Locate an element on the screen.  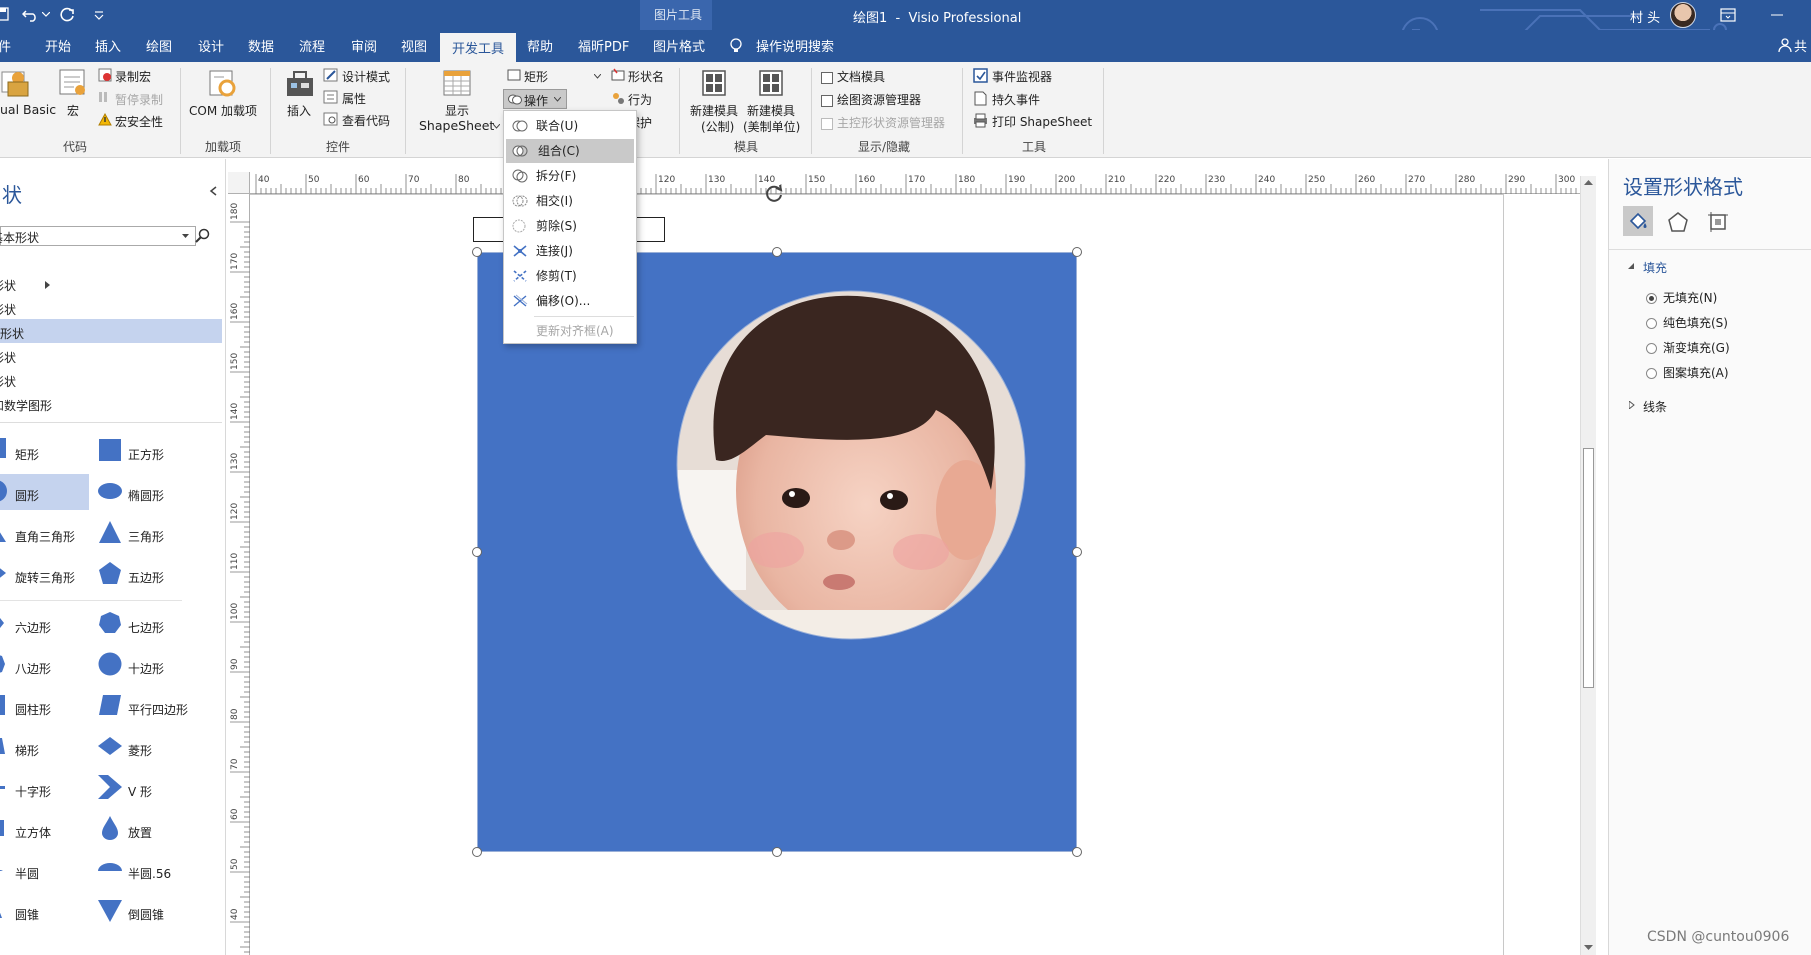
selection-handle-se is located at coordinates (1077, 852).